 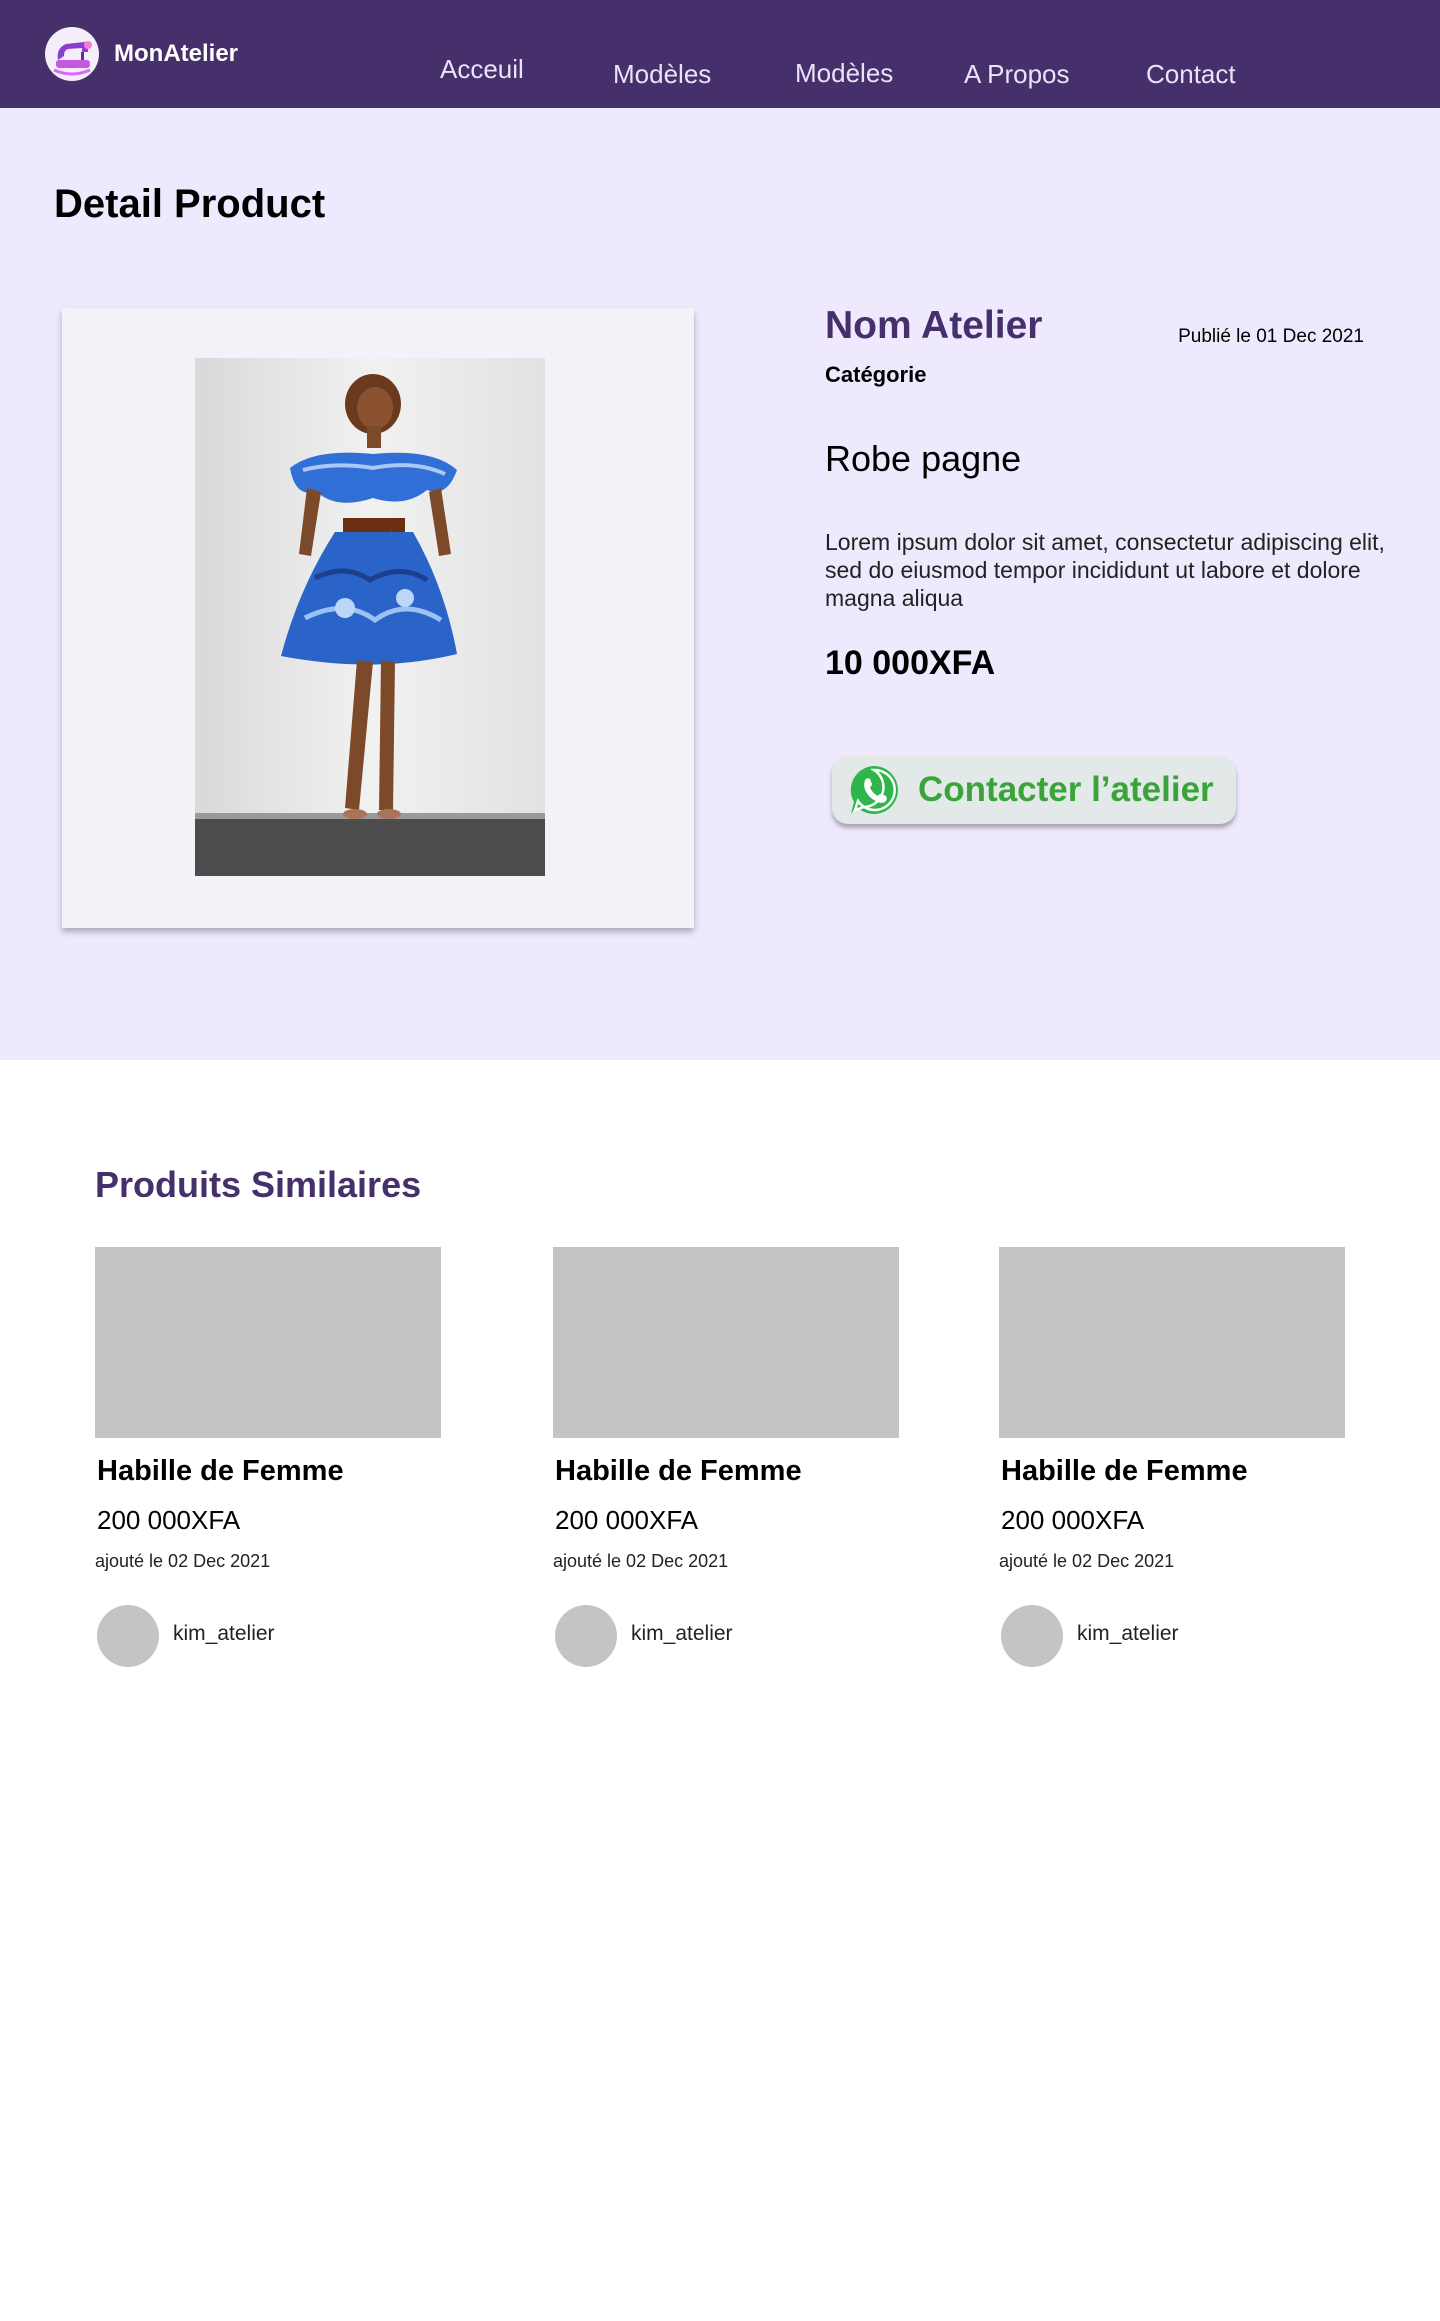 I want to click on page-title: Detail Product, so click(x=190, y=204).